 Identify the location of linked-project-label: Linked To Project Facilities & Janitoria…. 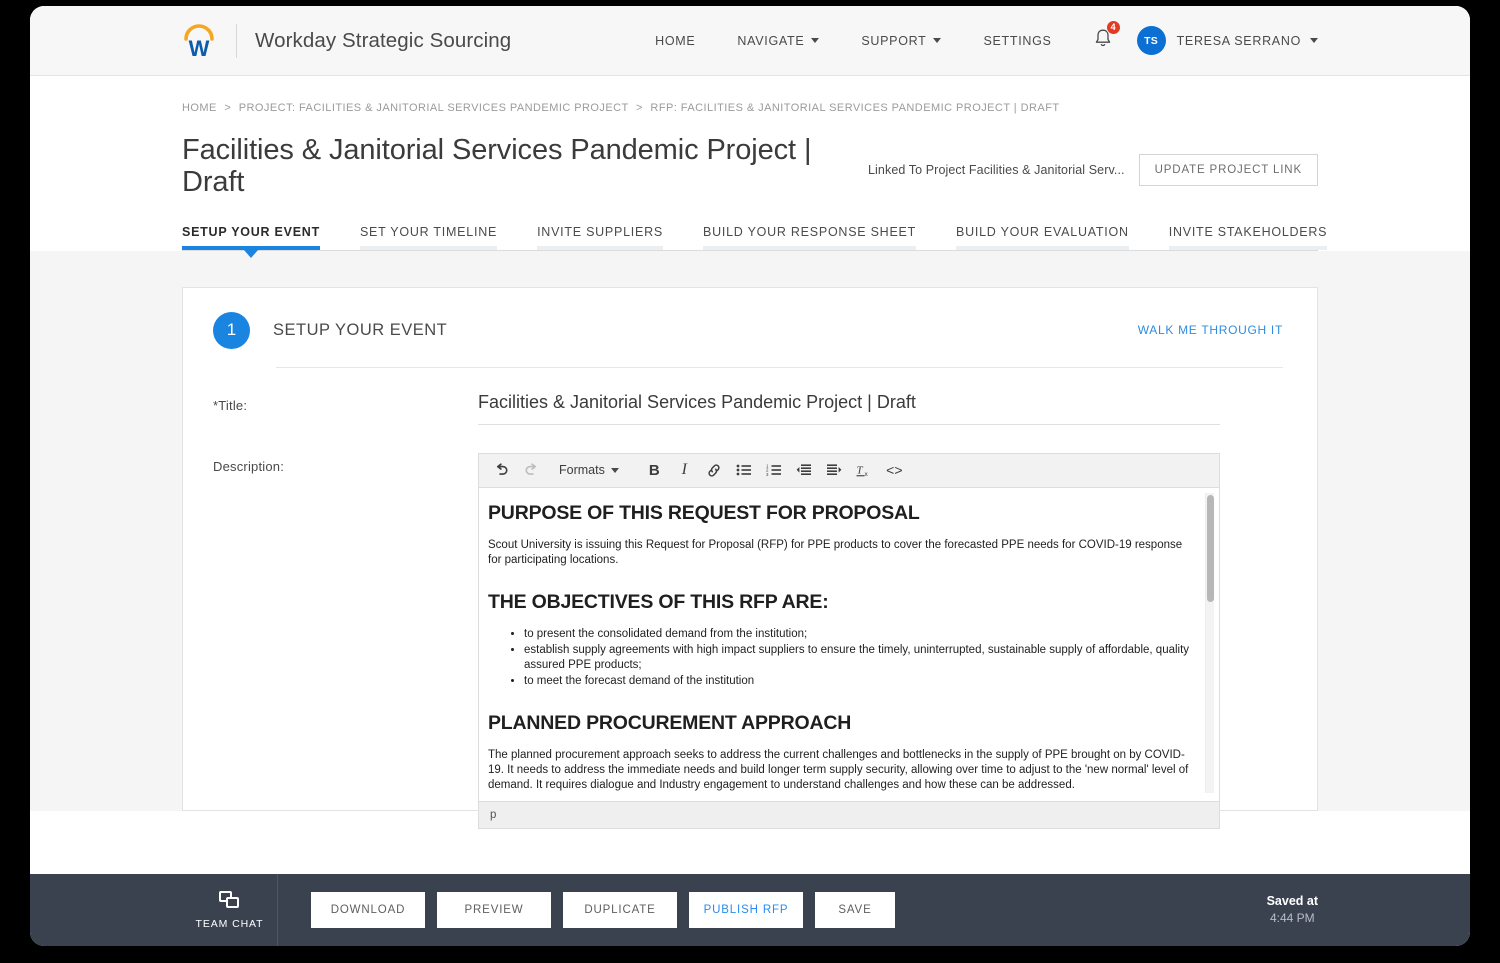
(996, 170).